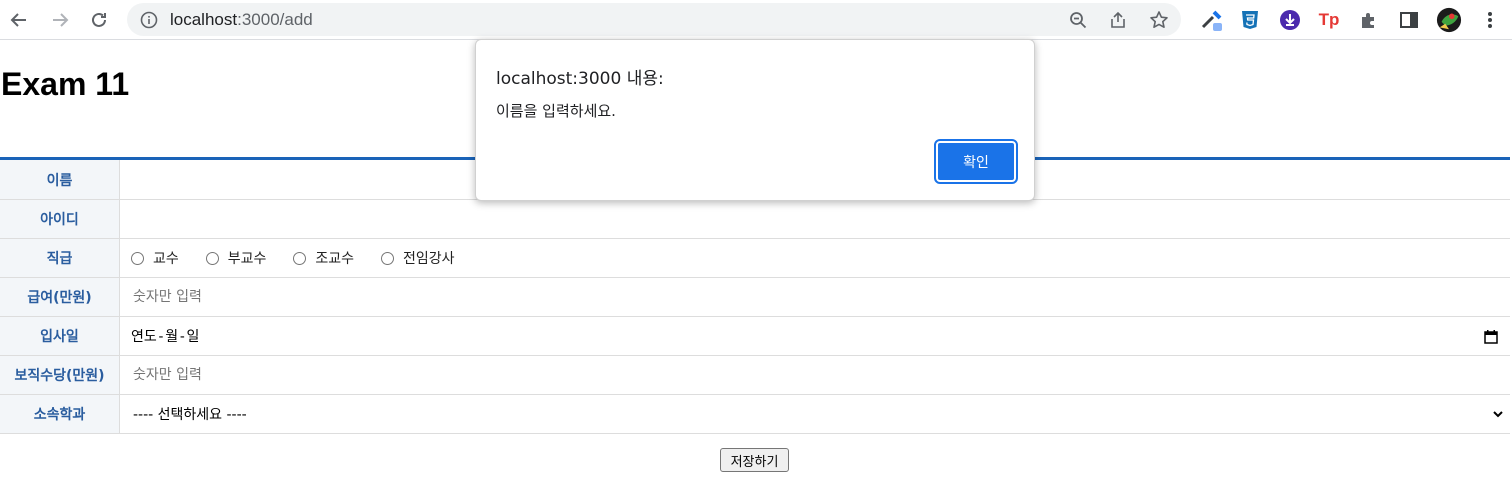 This screenshot has height=489, width=1512. Describe the element at coordinates (60, 336) in the screenshot. I see `hire-date-label: 입사일` at that location.